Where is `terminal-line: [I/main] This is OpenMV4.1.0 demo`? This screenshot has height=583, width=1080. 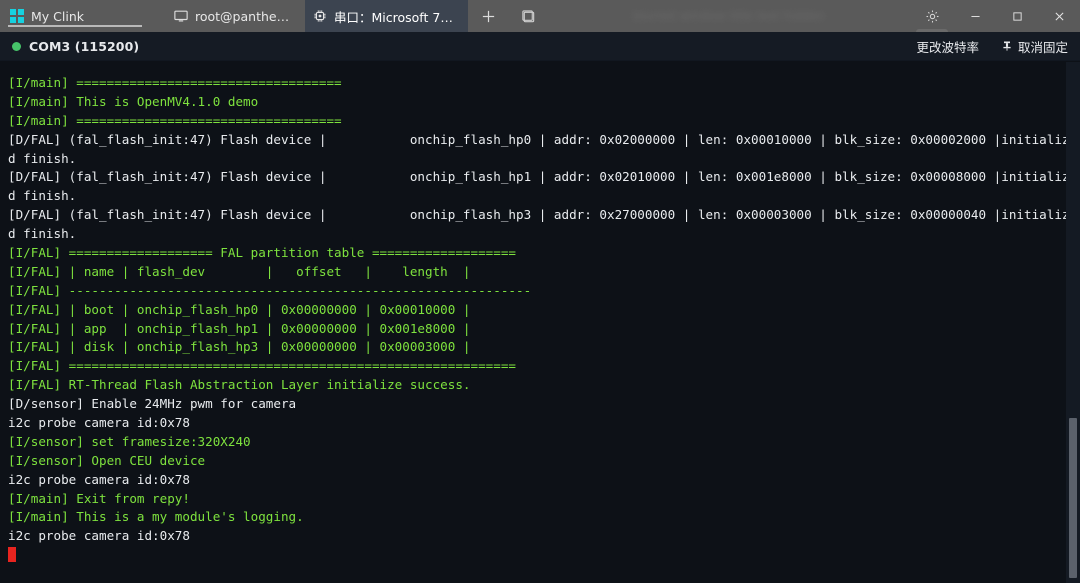
terminal-line: [I/main] This is OpenMV4.1.0 demo is located at coordinates (133, 101).